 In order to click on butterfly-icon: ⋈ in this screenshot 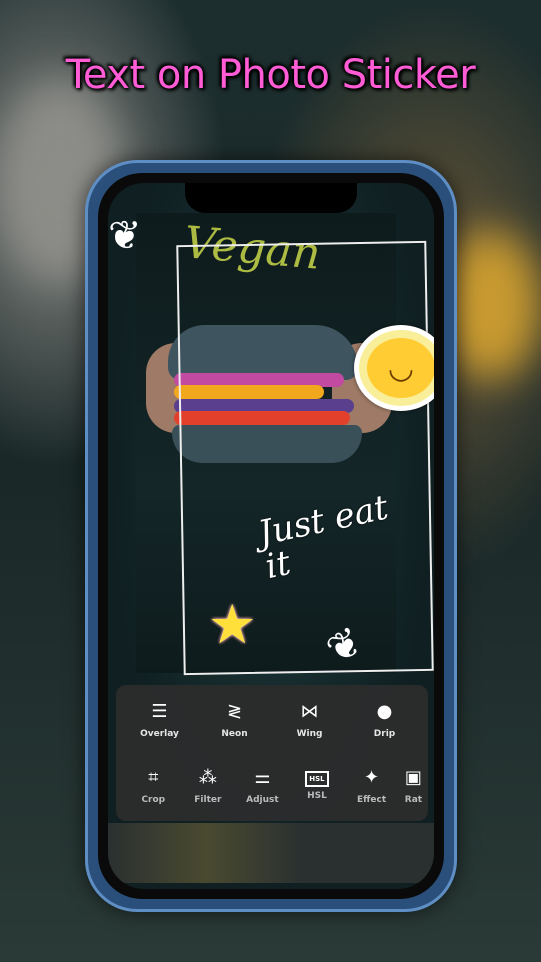, I will do `click(309, 711)`.